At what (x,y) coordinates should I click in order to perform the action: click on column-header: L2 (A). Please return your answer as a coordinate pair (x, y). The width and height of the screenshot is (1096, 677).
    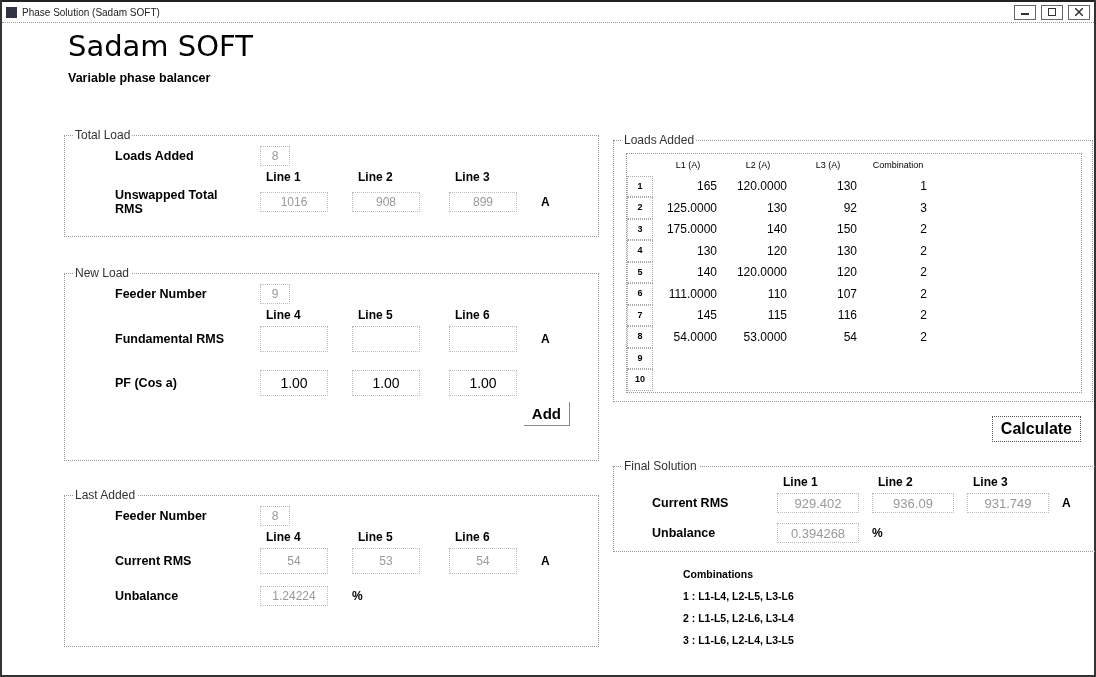
    Looking at the image, I should click on (758, 164).